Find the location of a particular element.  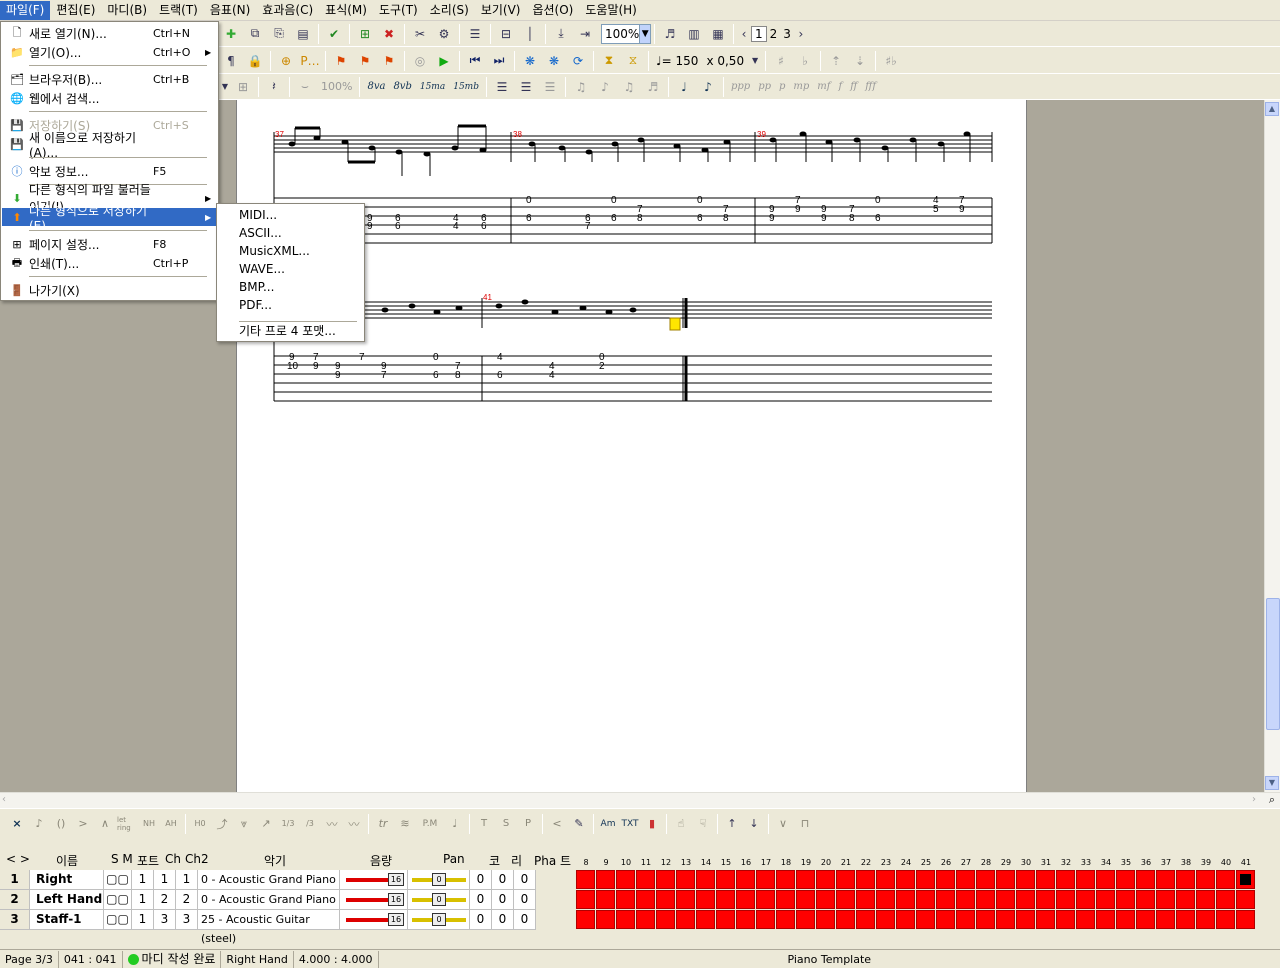

page-3: 3 is located at coordinates (787, 34).